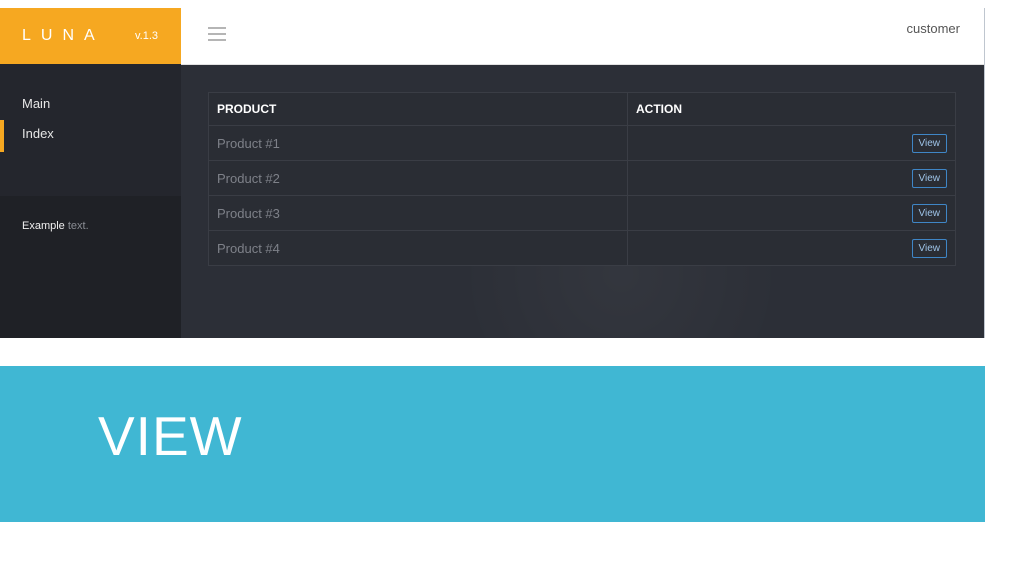 This screenshot has width=1024, height=574. I want to click on sidebar: Main Index Example text., so click(90, 201).